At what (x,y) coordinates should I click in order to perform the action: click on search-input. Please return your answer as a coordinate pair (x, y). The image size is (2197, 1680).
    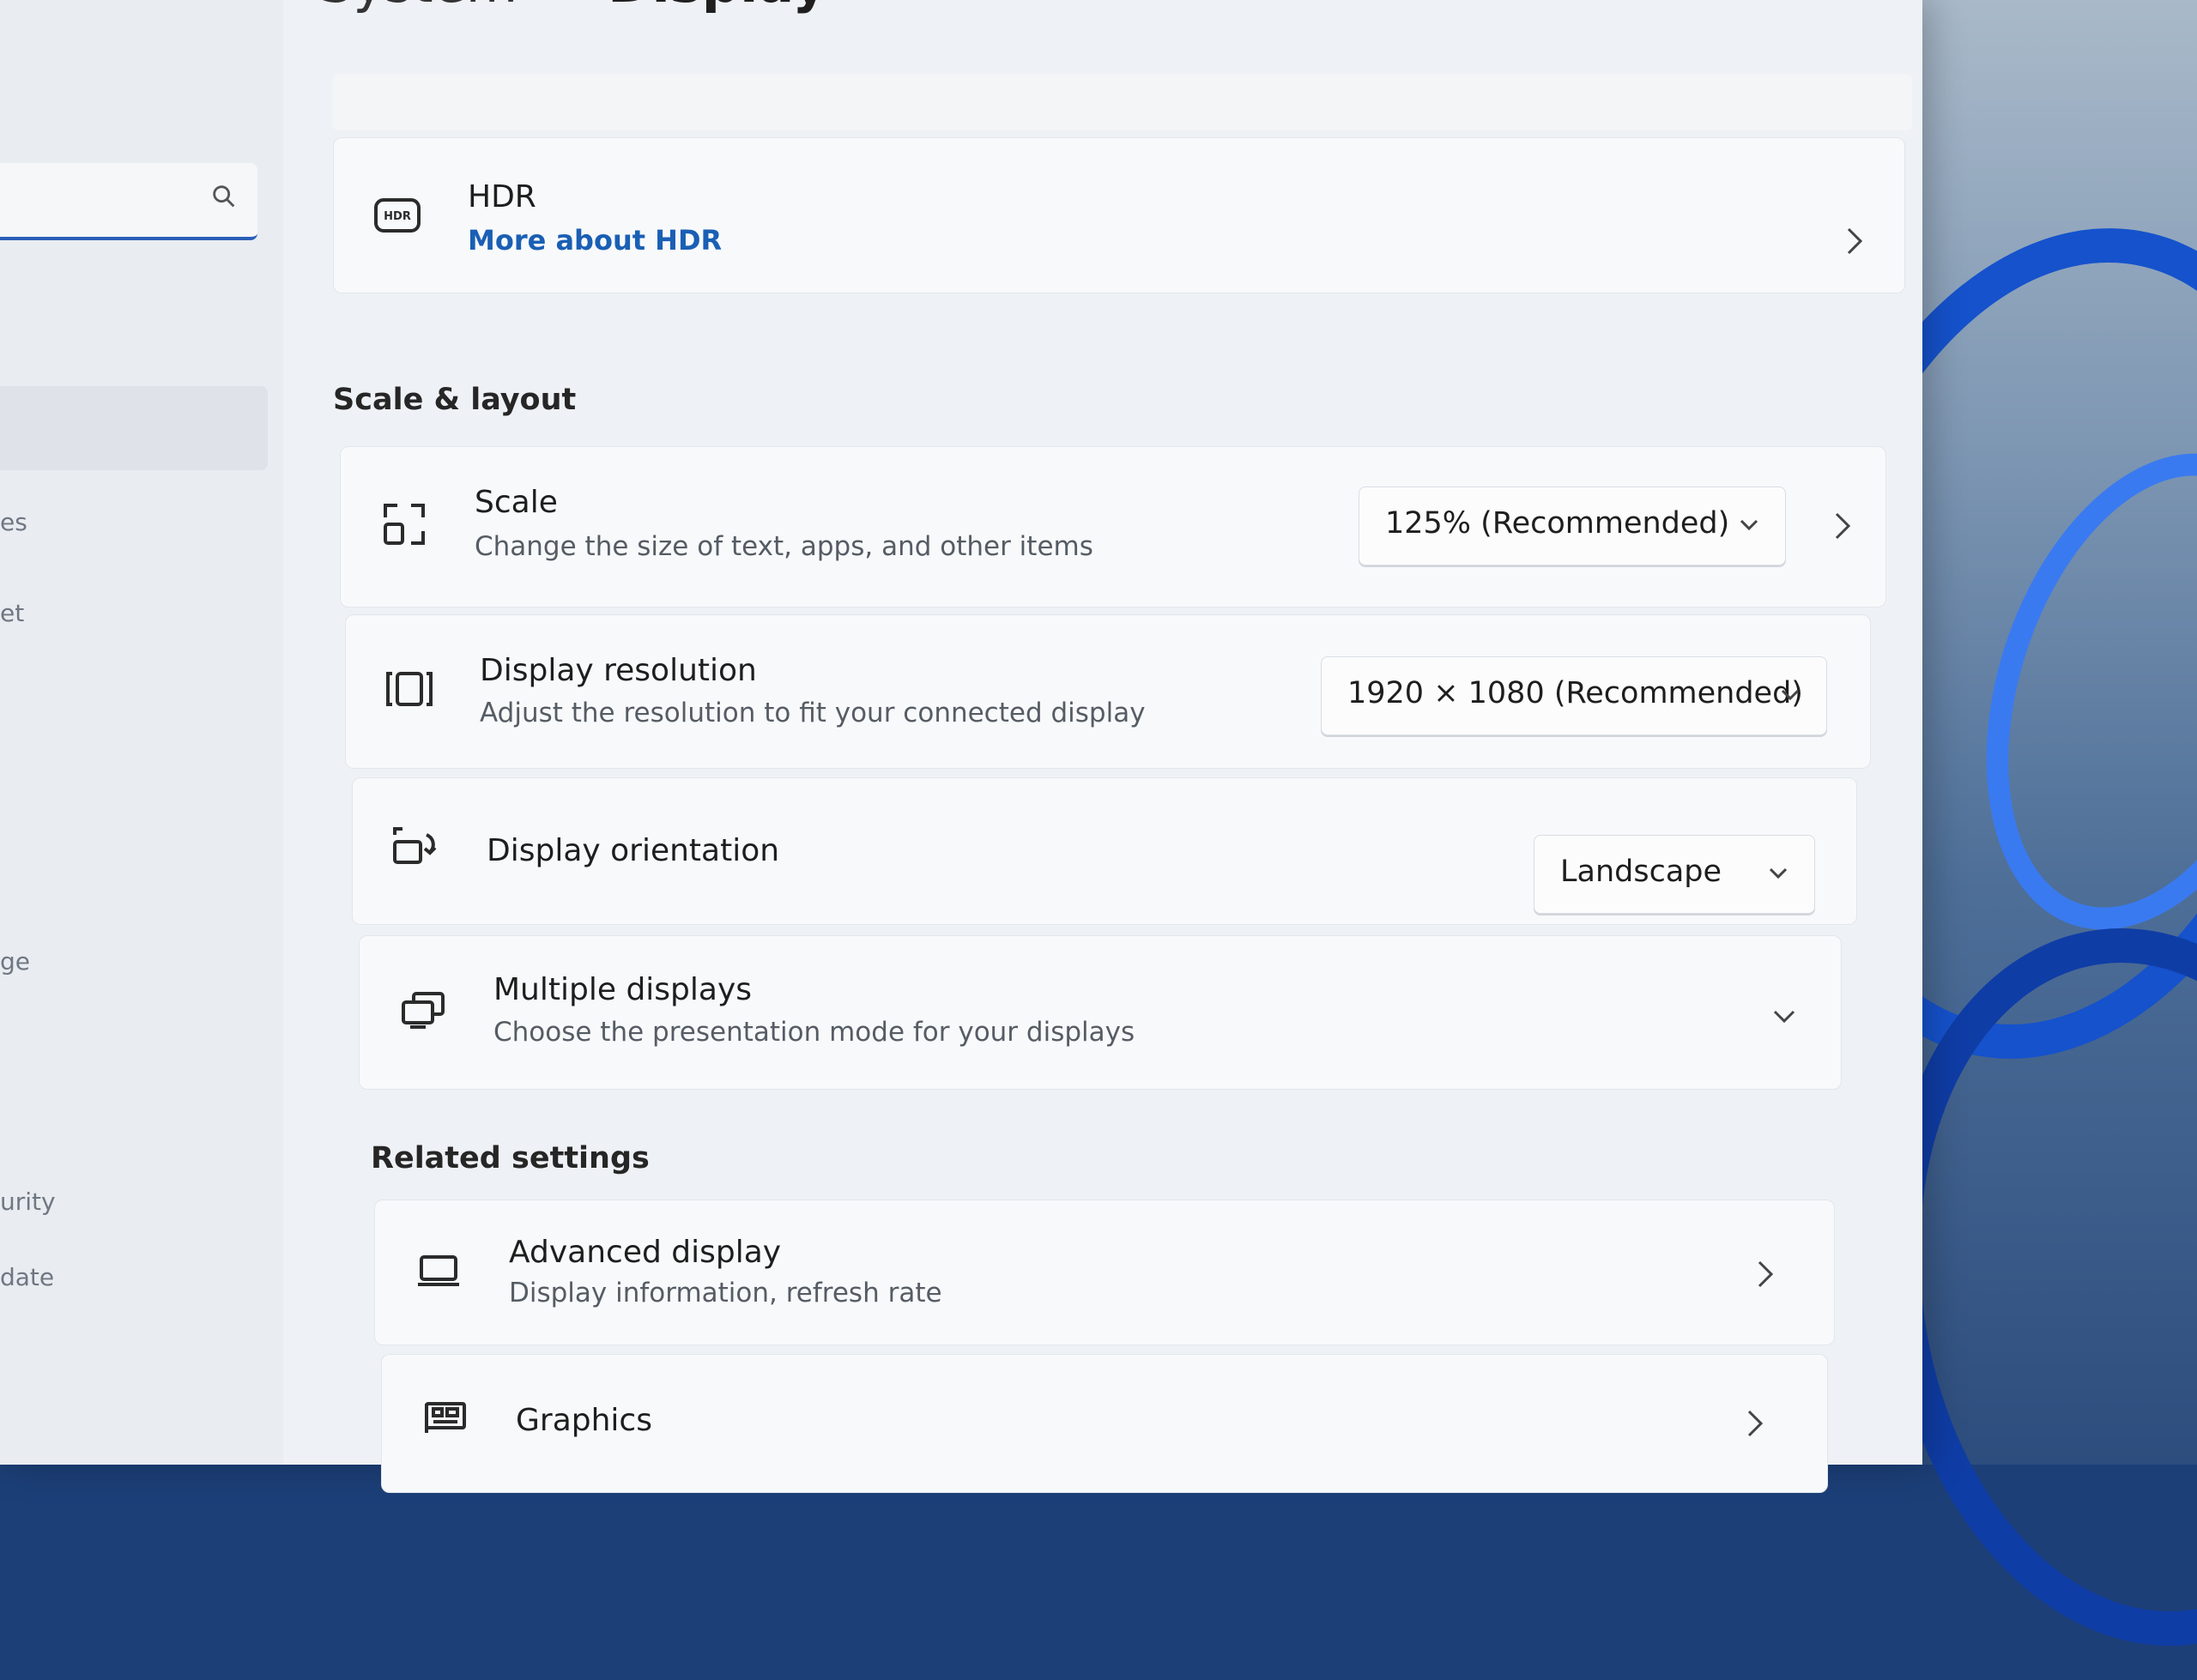
    Looking at the image, I should click on (128, 201).